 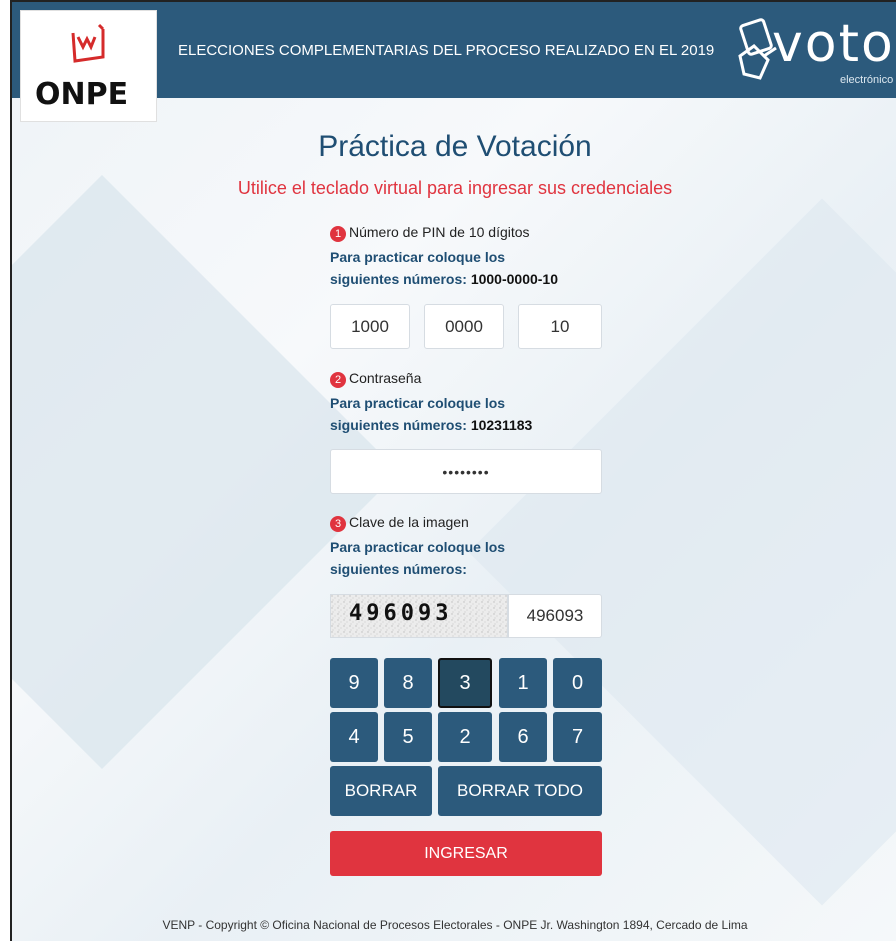 I want to click on password-help-line1: Para practicar coloque los, so click(x=418, y=403).